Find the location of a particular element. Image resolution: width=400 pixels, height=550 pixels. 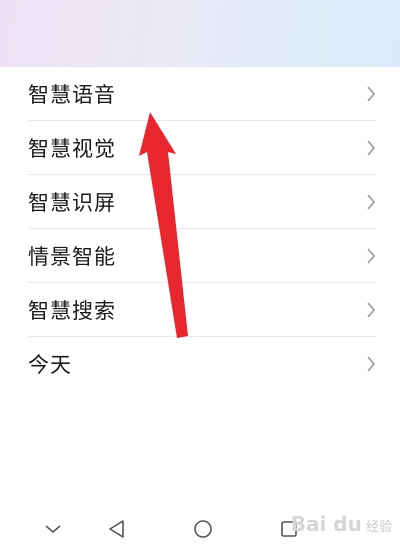

menu-item-label: 智慧搜索 is located at coordinates (72, 311).